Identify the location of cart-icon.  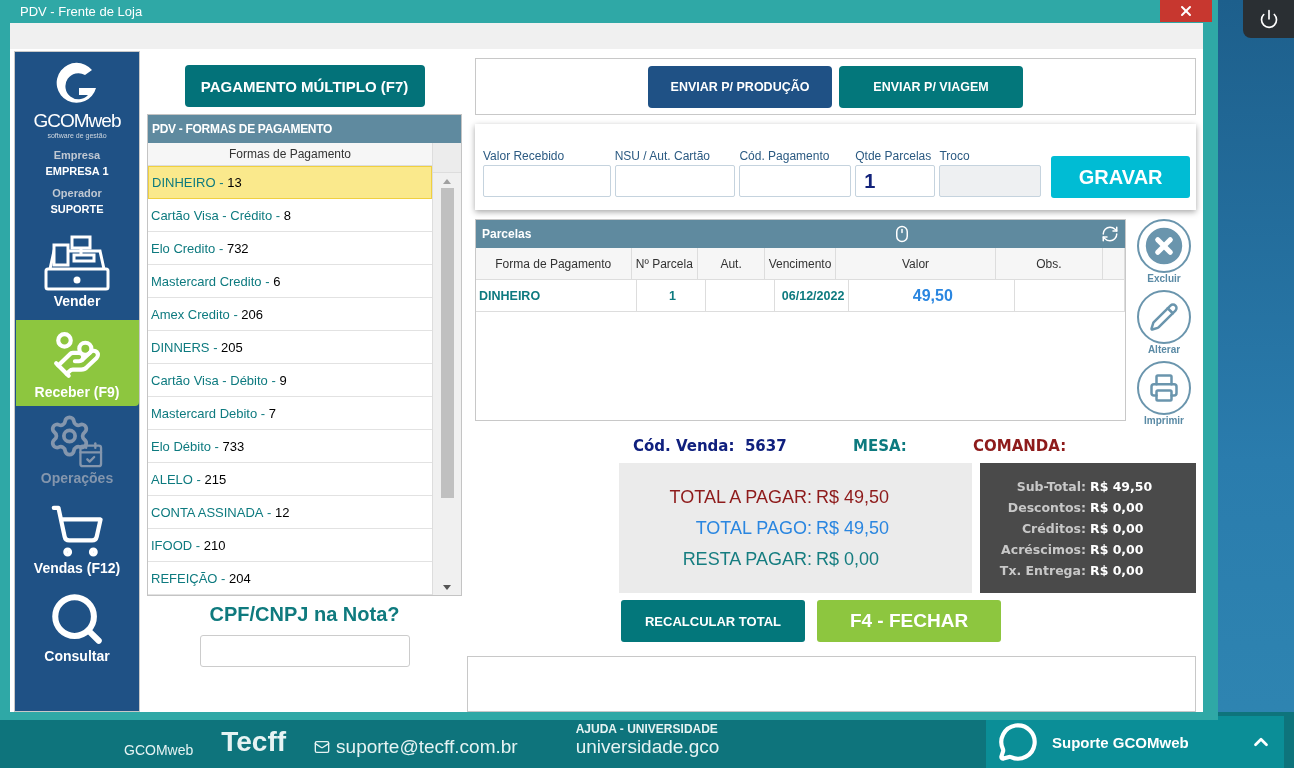
(77, 531).